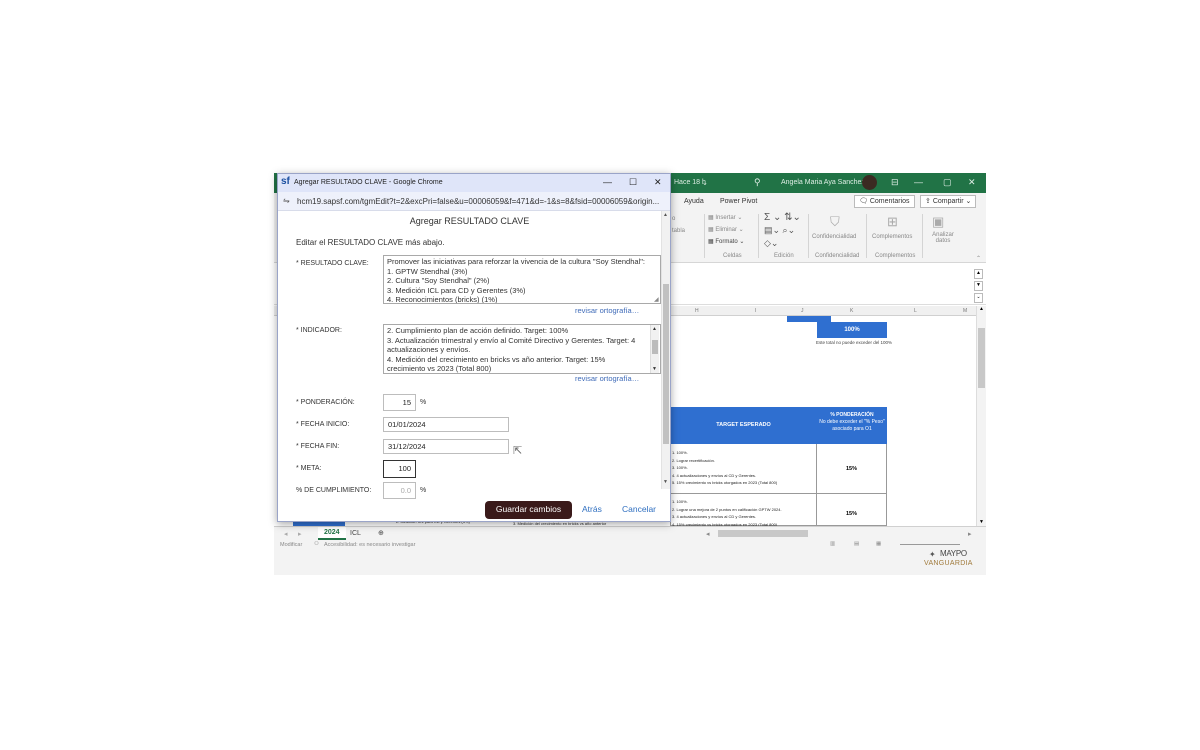  I want to click on page-layout-icon: ▤, so click(856, 544).